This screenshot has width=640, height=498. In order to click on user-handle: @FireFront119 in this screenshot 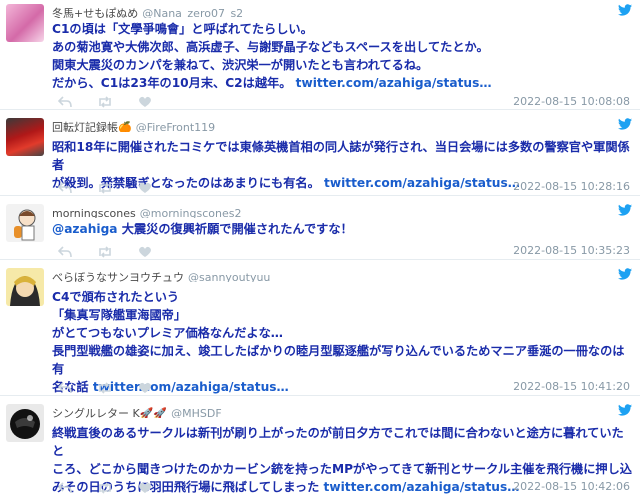, I will do `click(175, 126)`.